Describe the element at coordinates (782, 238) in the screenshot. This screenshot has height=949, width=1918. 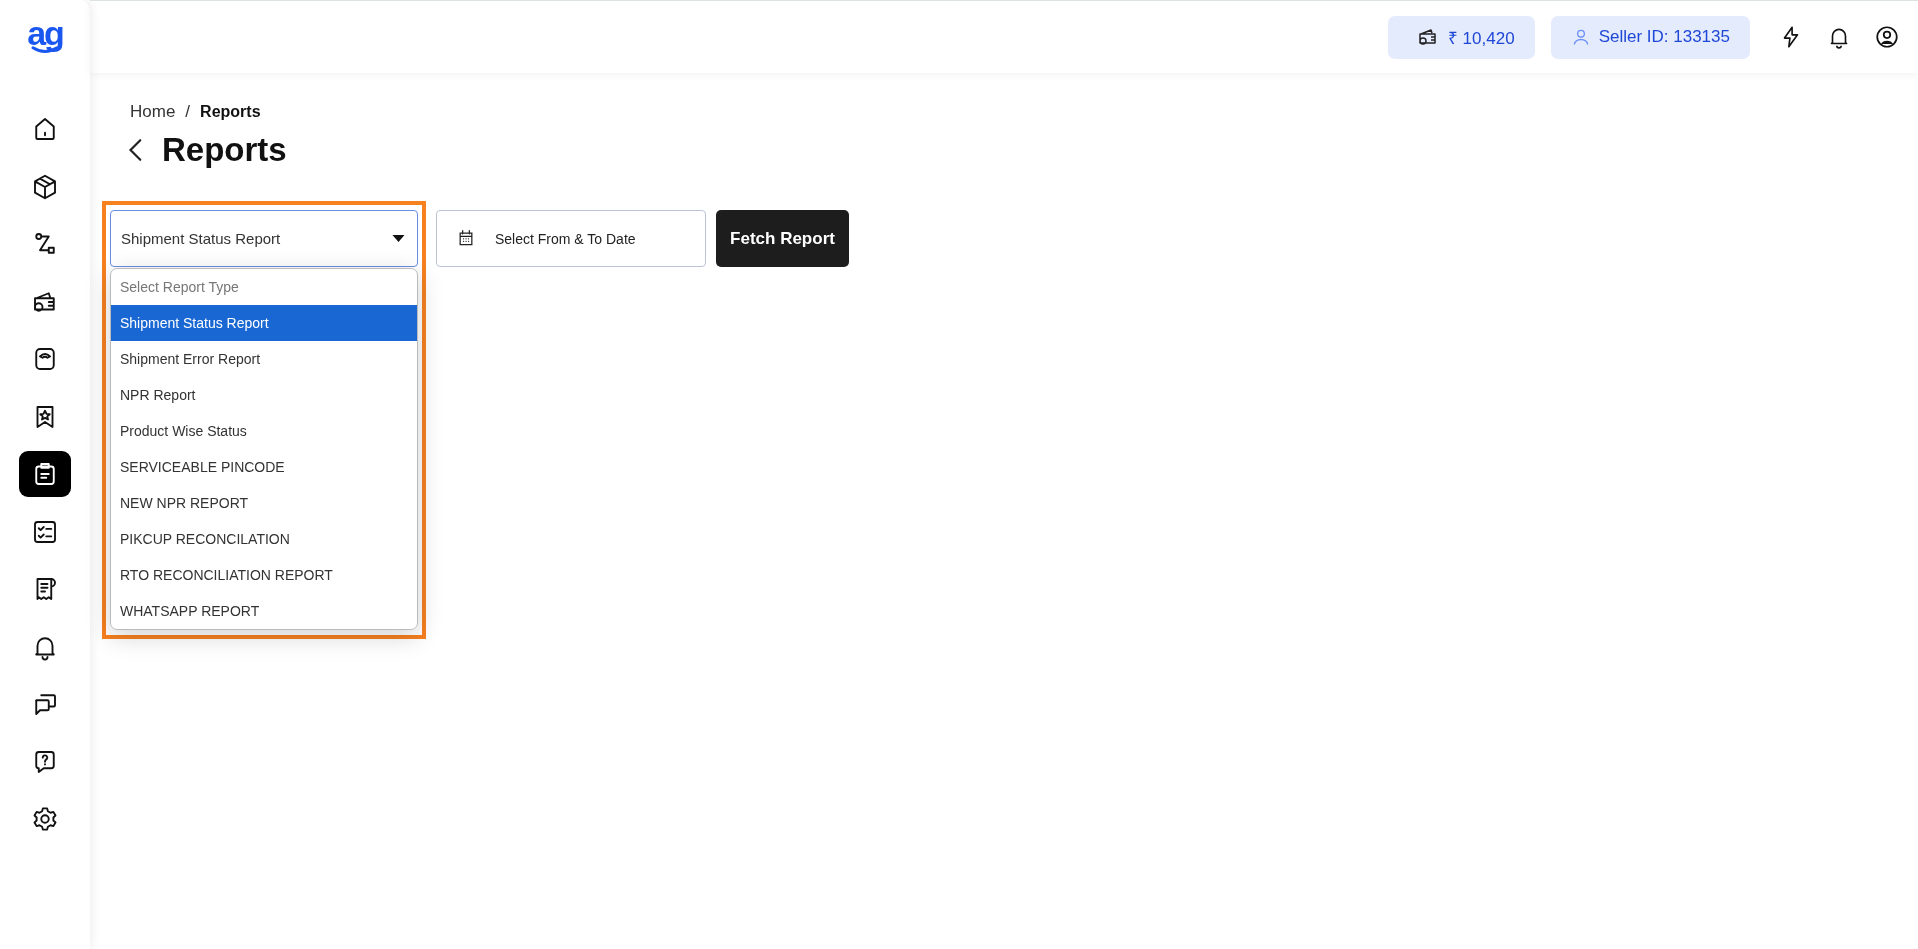
I see `fetch-report-button: Fetch Report` at that location.